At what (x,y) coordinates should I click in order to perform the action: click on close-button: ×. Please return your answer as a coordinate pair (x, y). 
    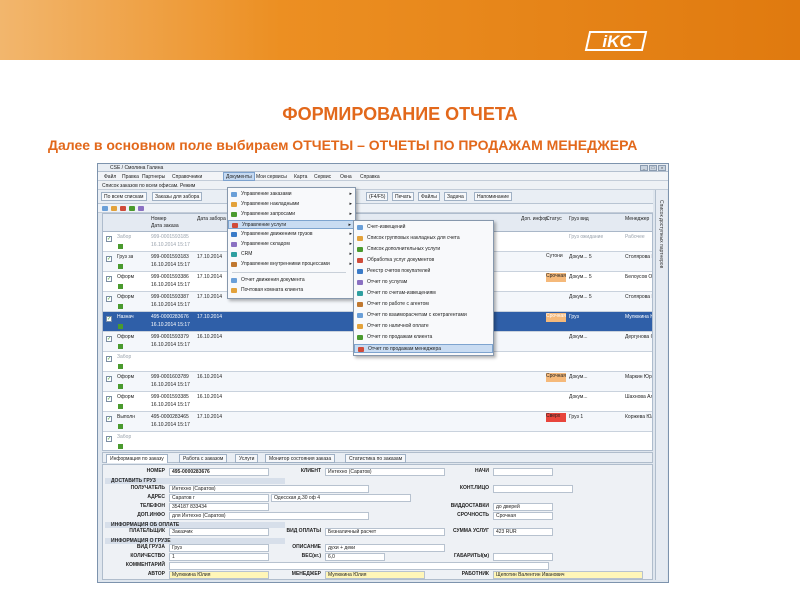
    Looking at the image, I should click on (662, 168).